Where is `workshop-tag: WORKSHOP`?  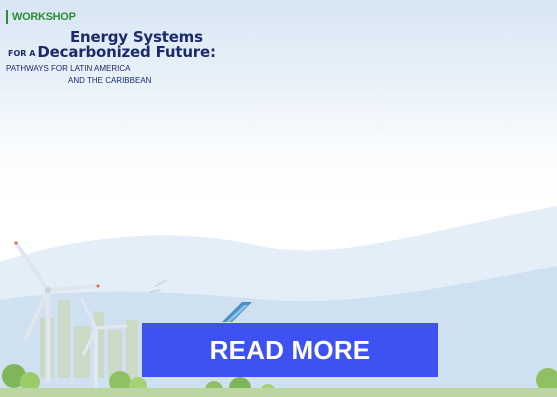 workshop-tag: WORKSHOP is located at coordinates (41, 17).